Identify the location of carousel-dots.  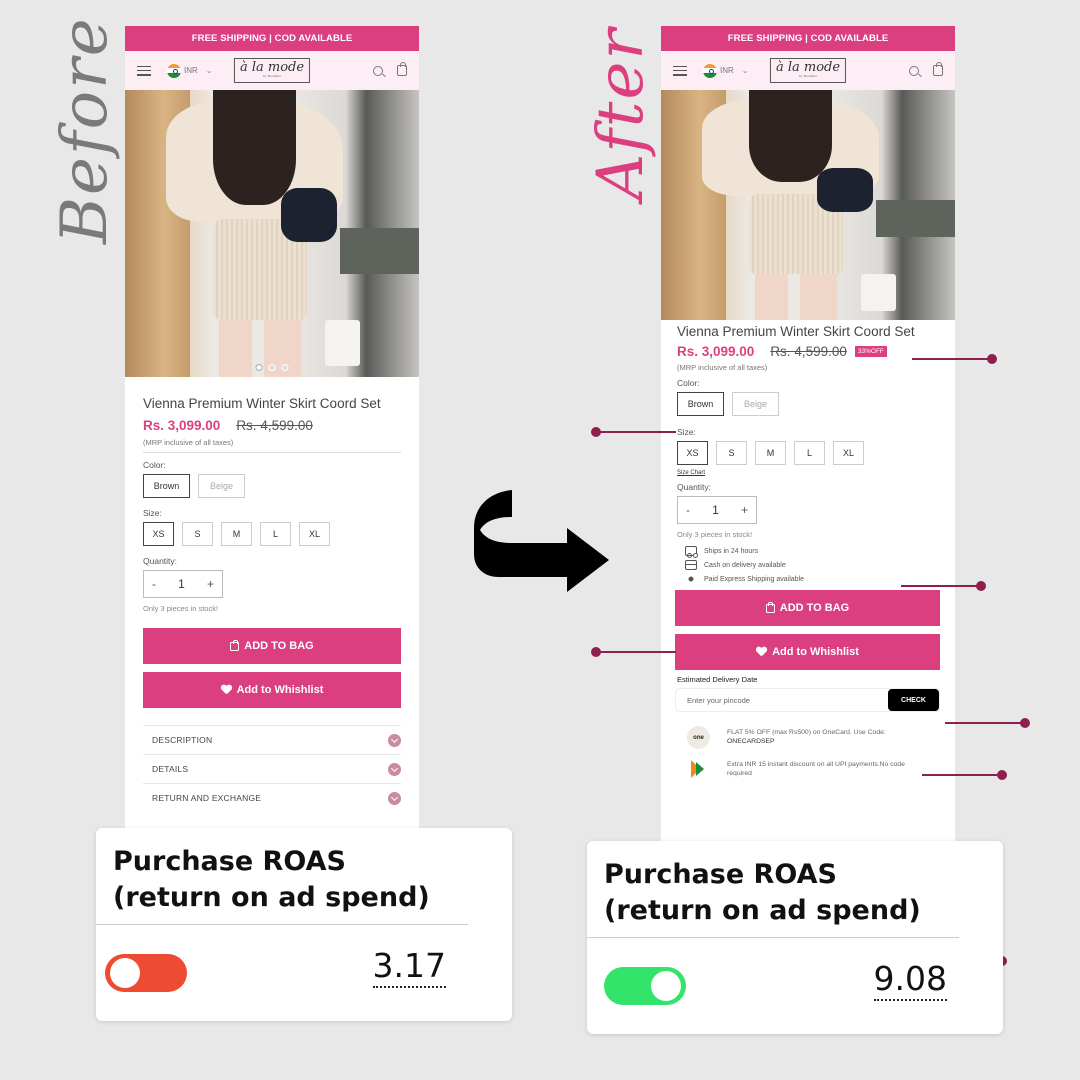
(272, 367).